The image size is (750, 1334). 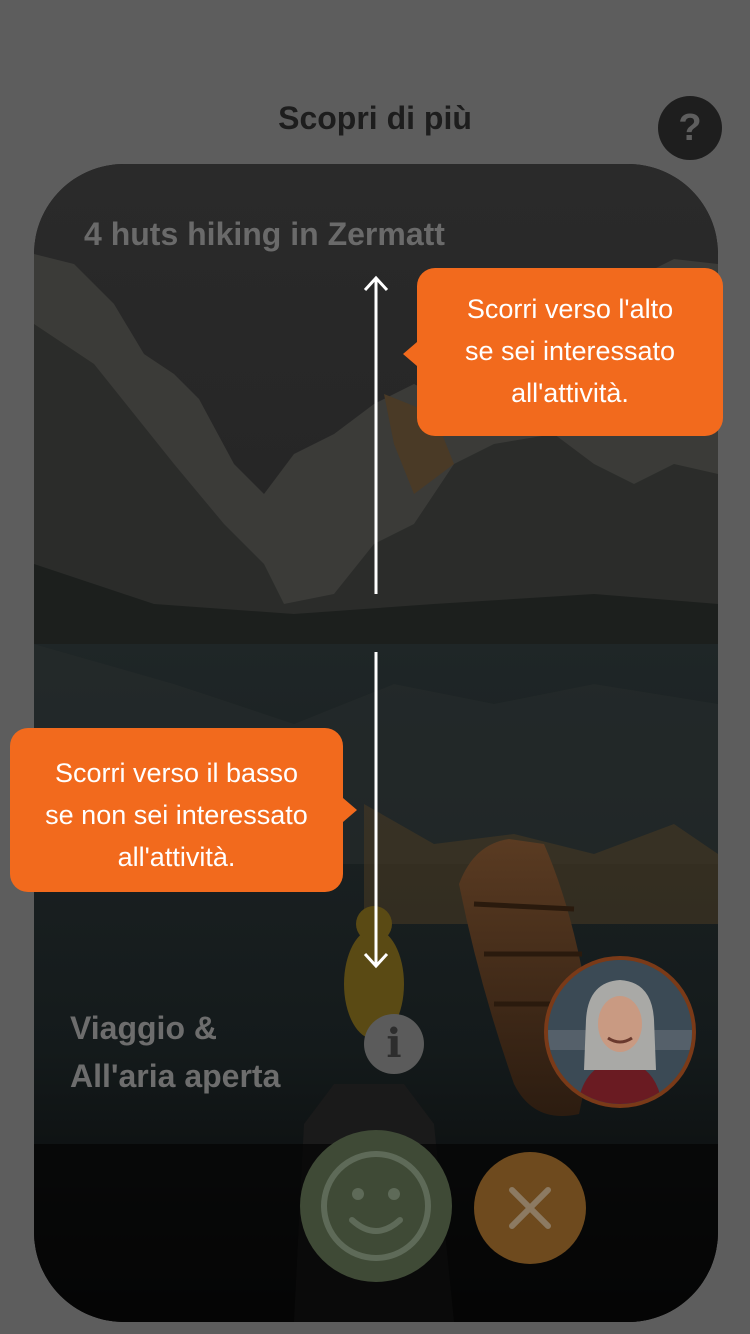 I want to click on dislike-button, so click(x=530, y=1208).